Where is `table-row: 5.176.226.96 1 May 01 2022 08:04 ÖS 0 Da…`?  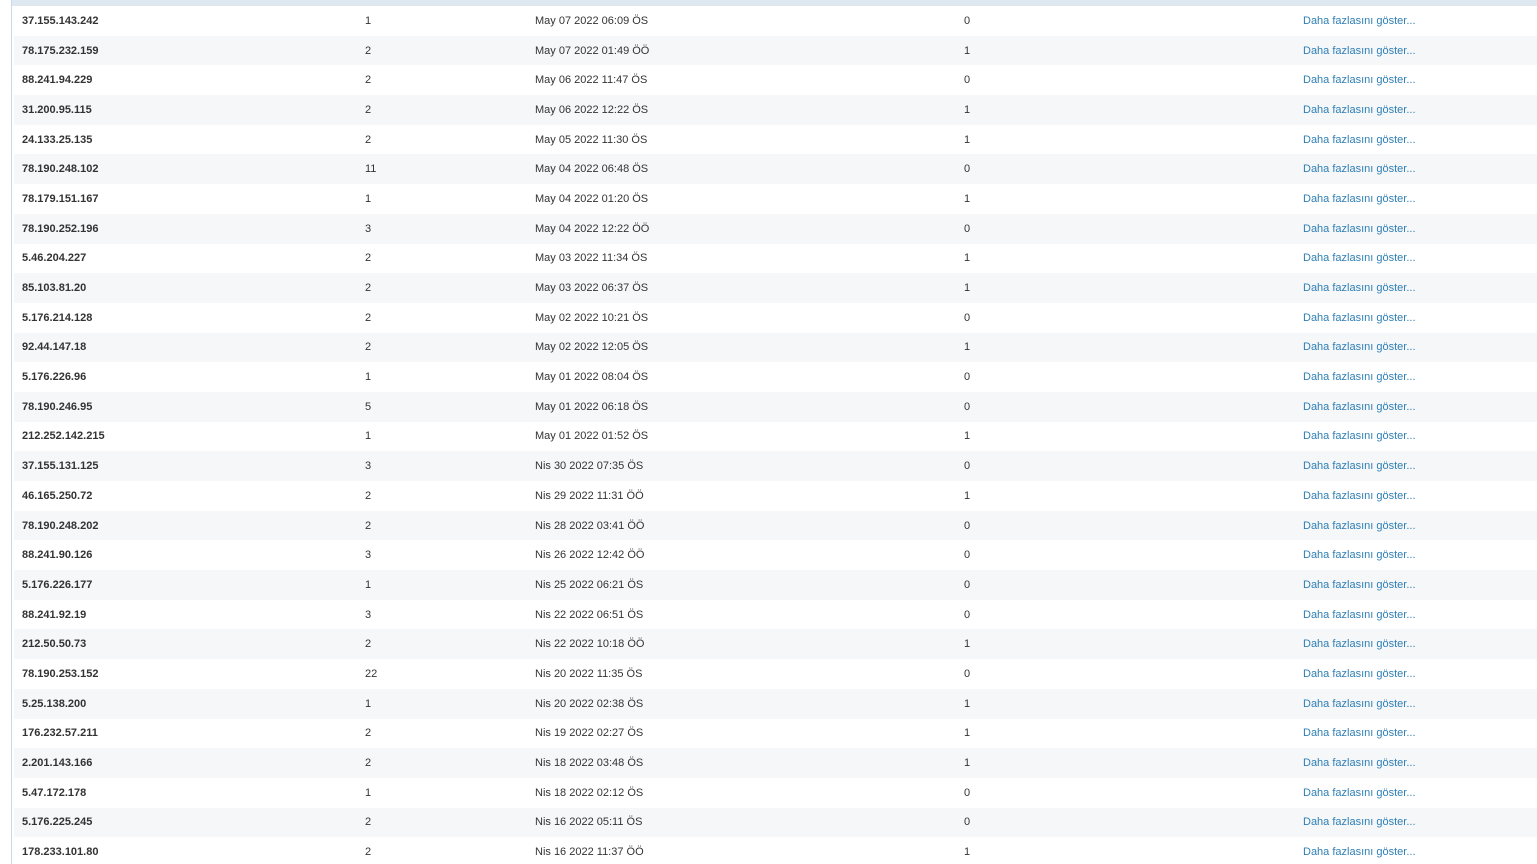
table-row: 5.176.226.96 1 May 01 2022 08:04 ÖS 0 Da… is located at coordinates (775, 377).